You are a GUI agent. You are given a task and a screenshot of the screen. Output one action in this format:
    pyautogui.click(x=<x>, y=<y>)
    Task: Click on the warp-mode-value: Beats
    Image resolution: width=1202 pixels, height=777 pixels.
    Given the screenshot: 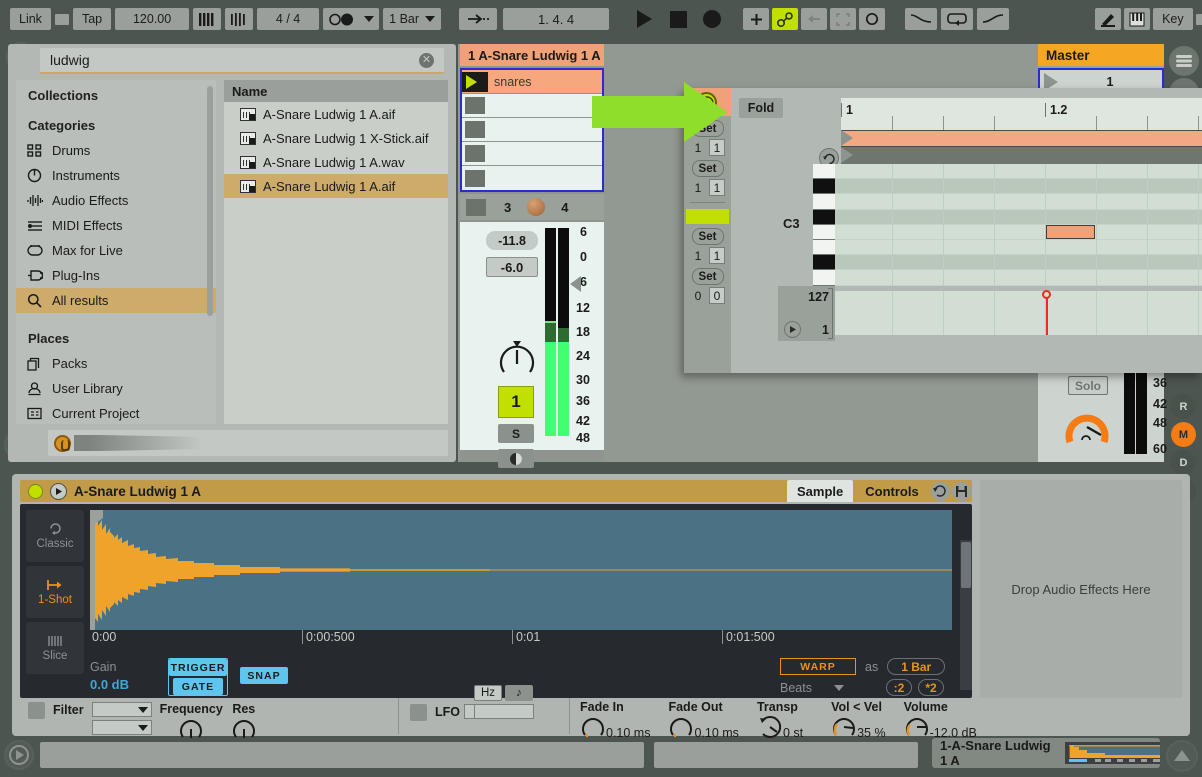 What is the action you would take?
    pyautogui.click(x=796, y=688)
    